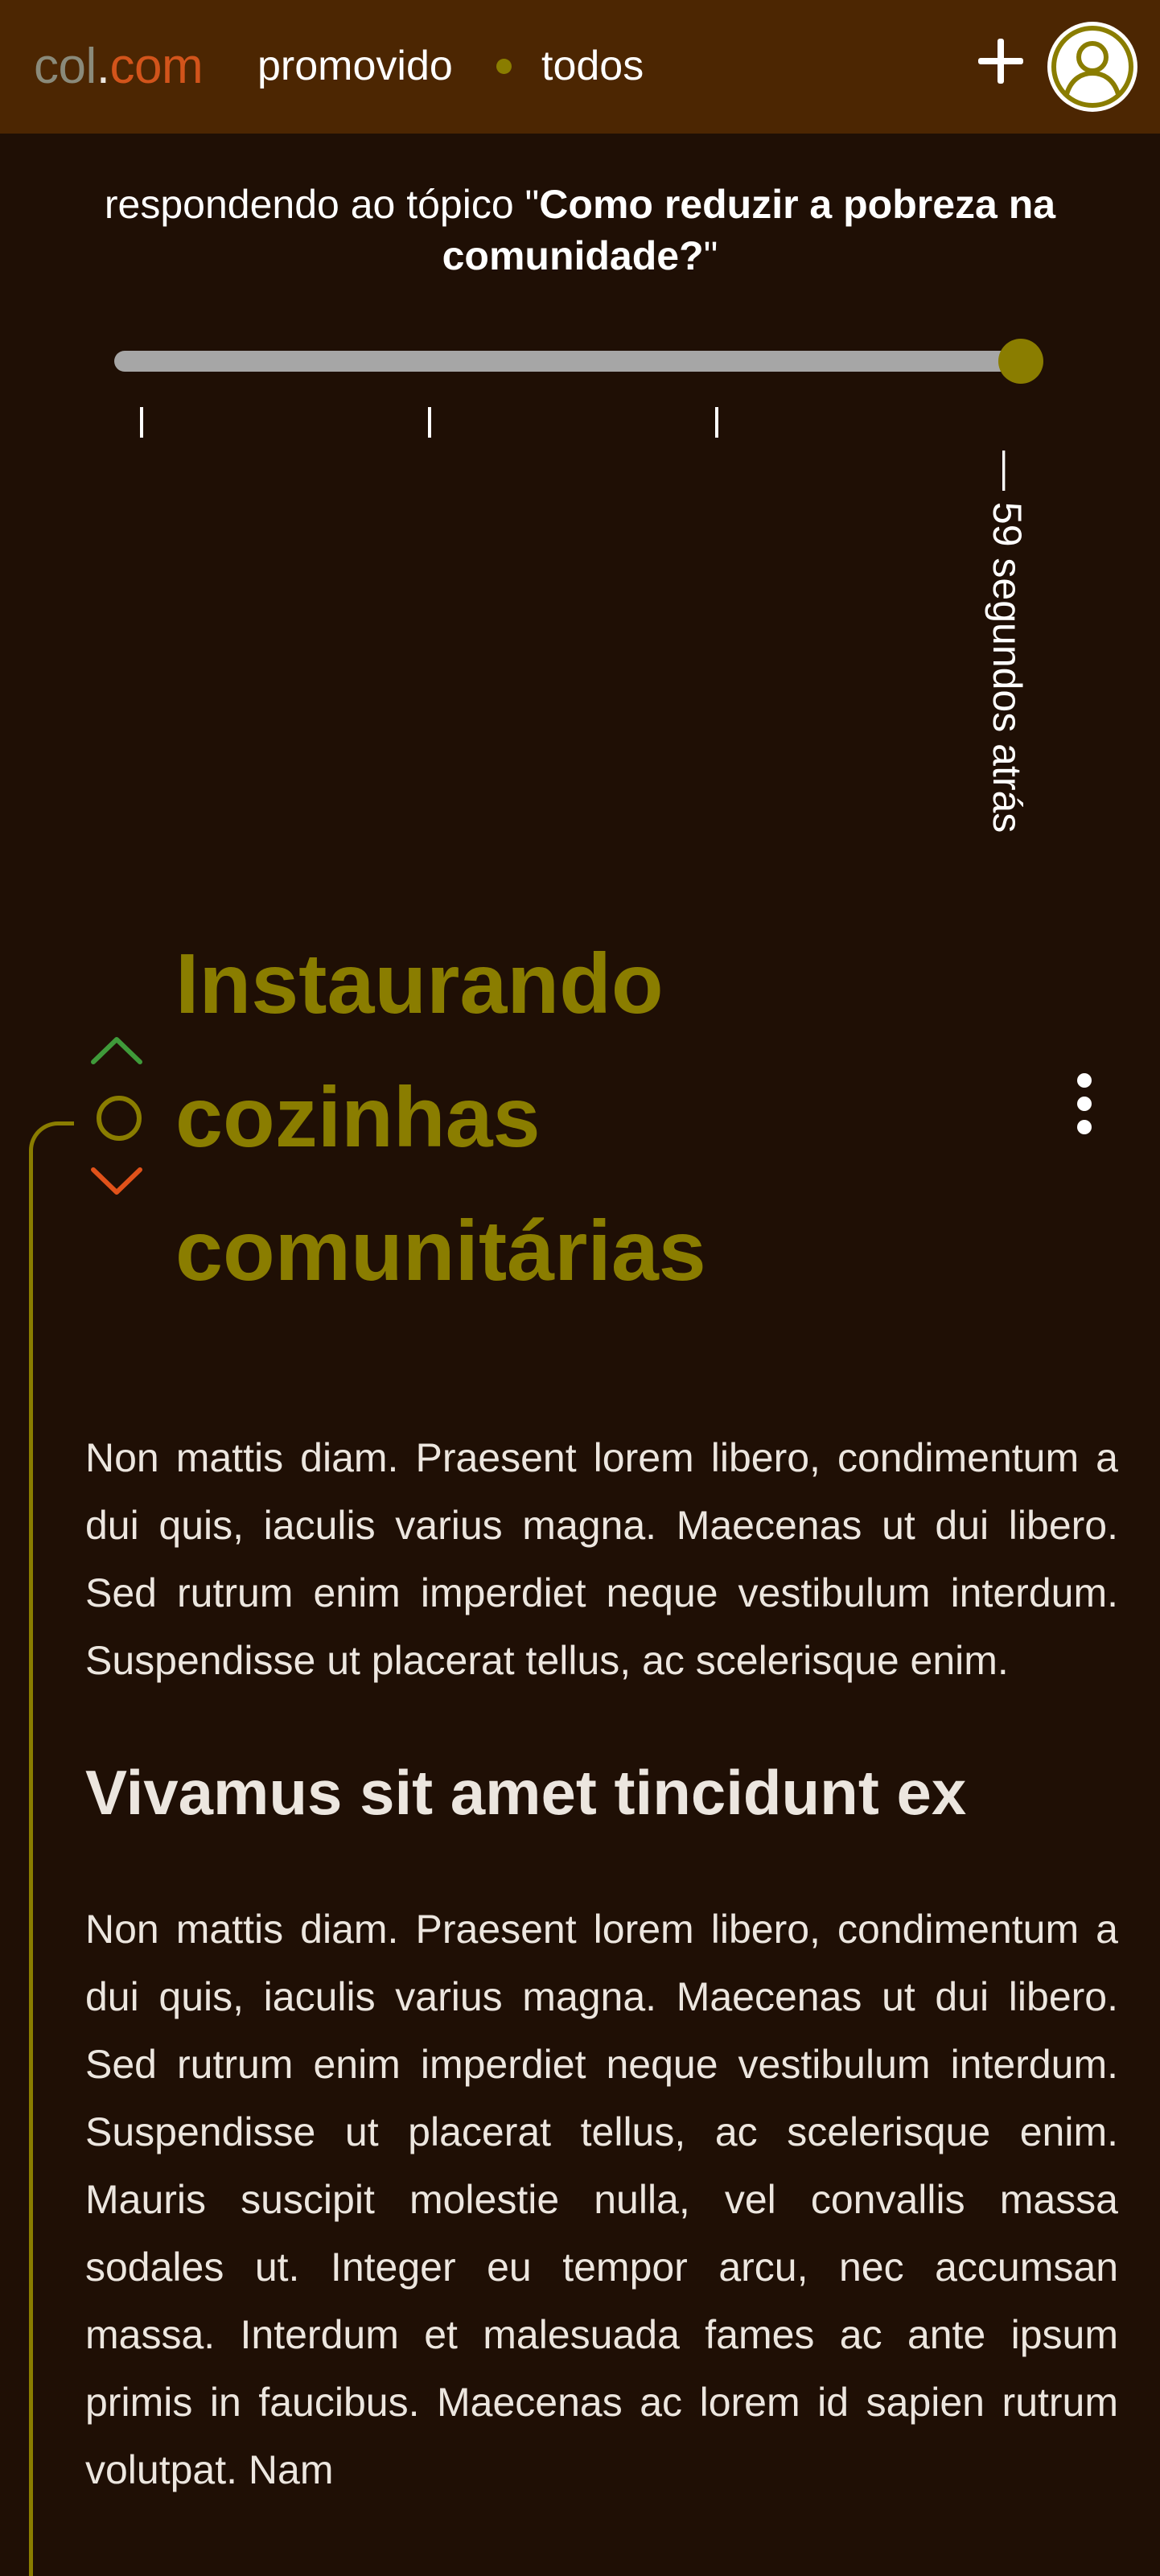 This screenshot has height=2576, width=1160. I want to click on nav-separator-dot, so click(504, 66).